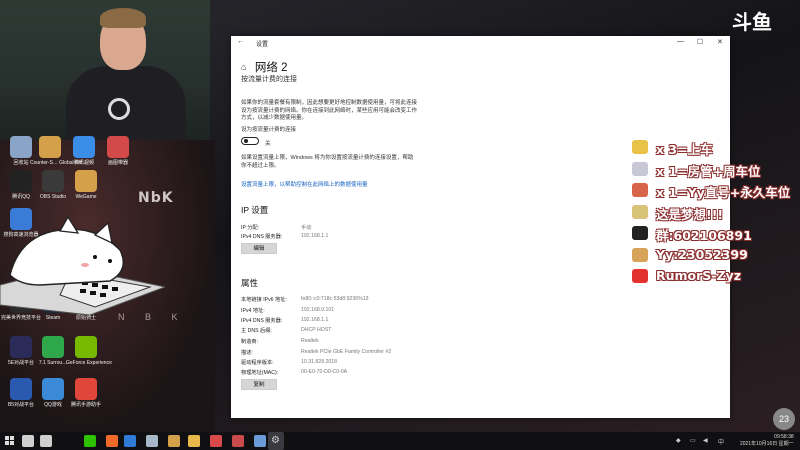  What do you see at coordinates (259, 248) in the screenshot?
I see `edit-button: 编辑` at bounding box center [259, 248].